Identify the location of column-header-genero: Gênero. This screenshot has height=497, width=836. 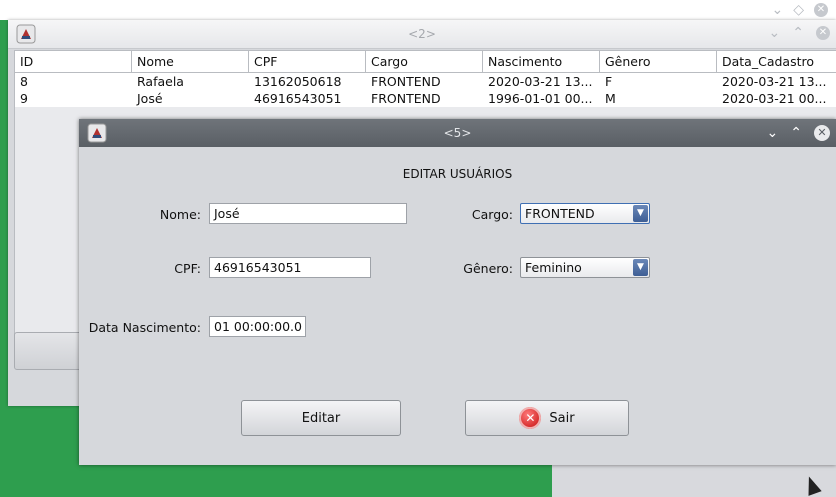
(658, 61).